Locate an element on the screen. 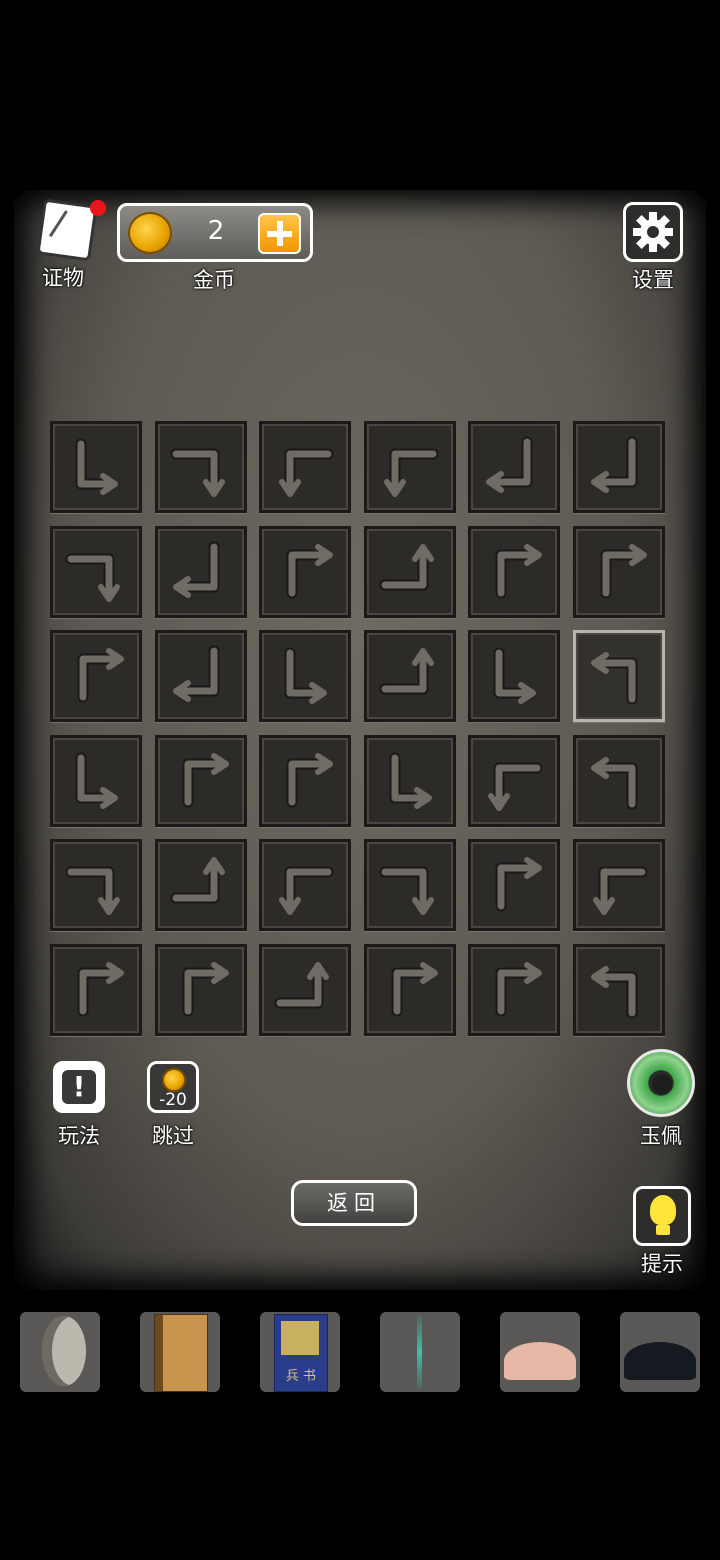 Image resolution: width=720 pixels, height=1560 pixels. pink-powder-icon is located at coordinates (540, 1361).